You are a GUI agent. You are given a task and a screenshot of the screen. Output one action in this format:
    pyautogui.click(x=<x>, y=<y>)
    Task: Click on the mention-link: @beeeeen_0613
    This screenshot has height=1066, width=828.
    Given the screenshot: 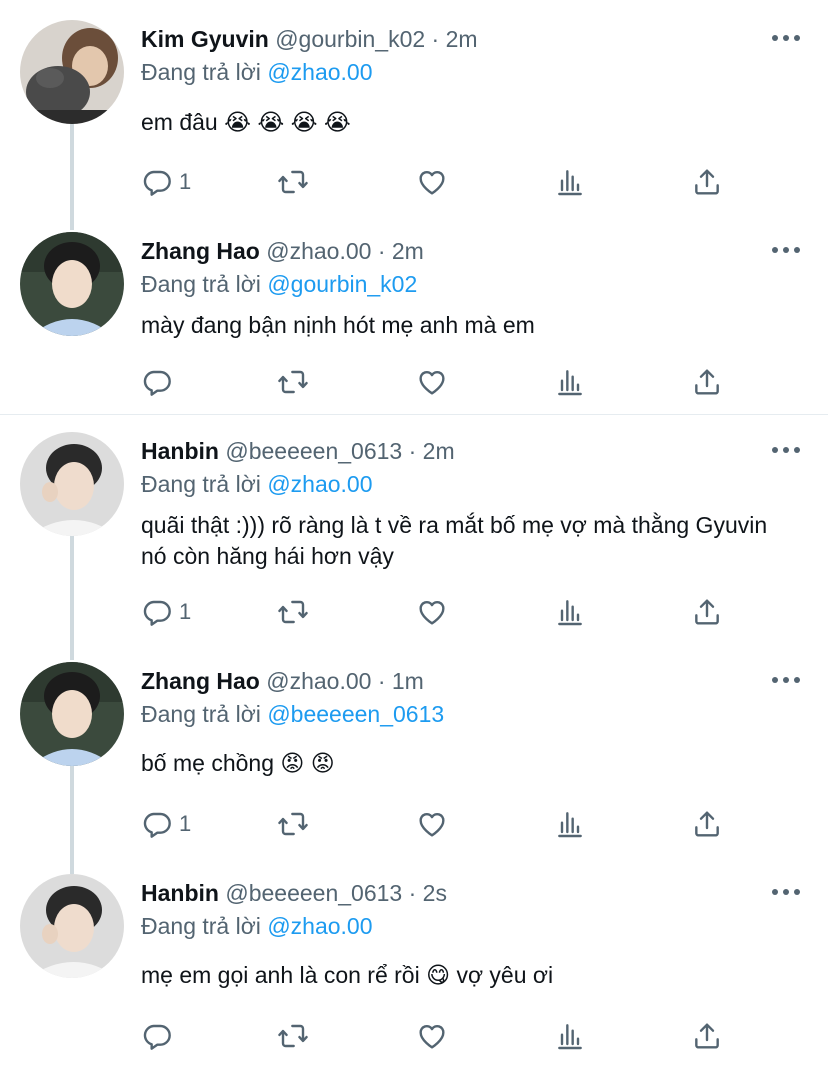 What is the action you would take?
    pyautogui.click(x=355, y=714)
    